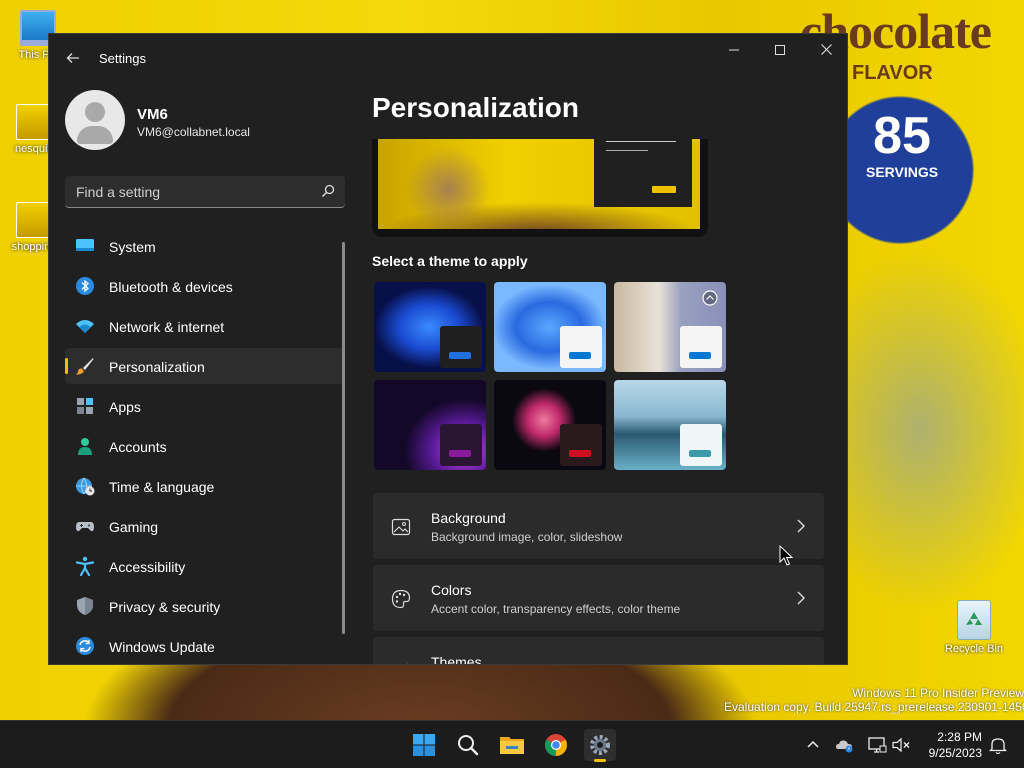 This screenshot has width=1024, height=768. Describe the element at coordinates (85, 406) in the screenshot. I see `apps-icon` at that location.